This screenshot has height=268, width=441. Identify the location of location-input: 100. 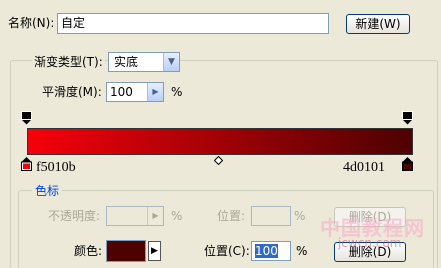
(271, 251).